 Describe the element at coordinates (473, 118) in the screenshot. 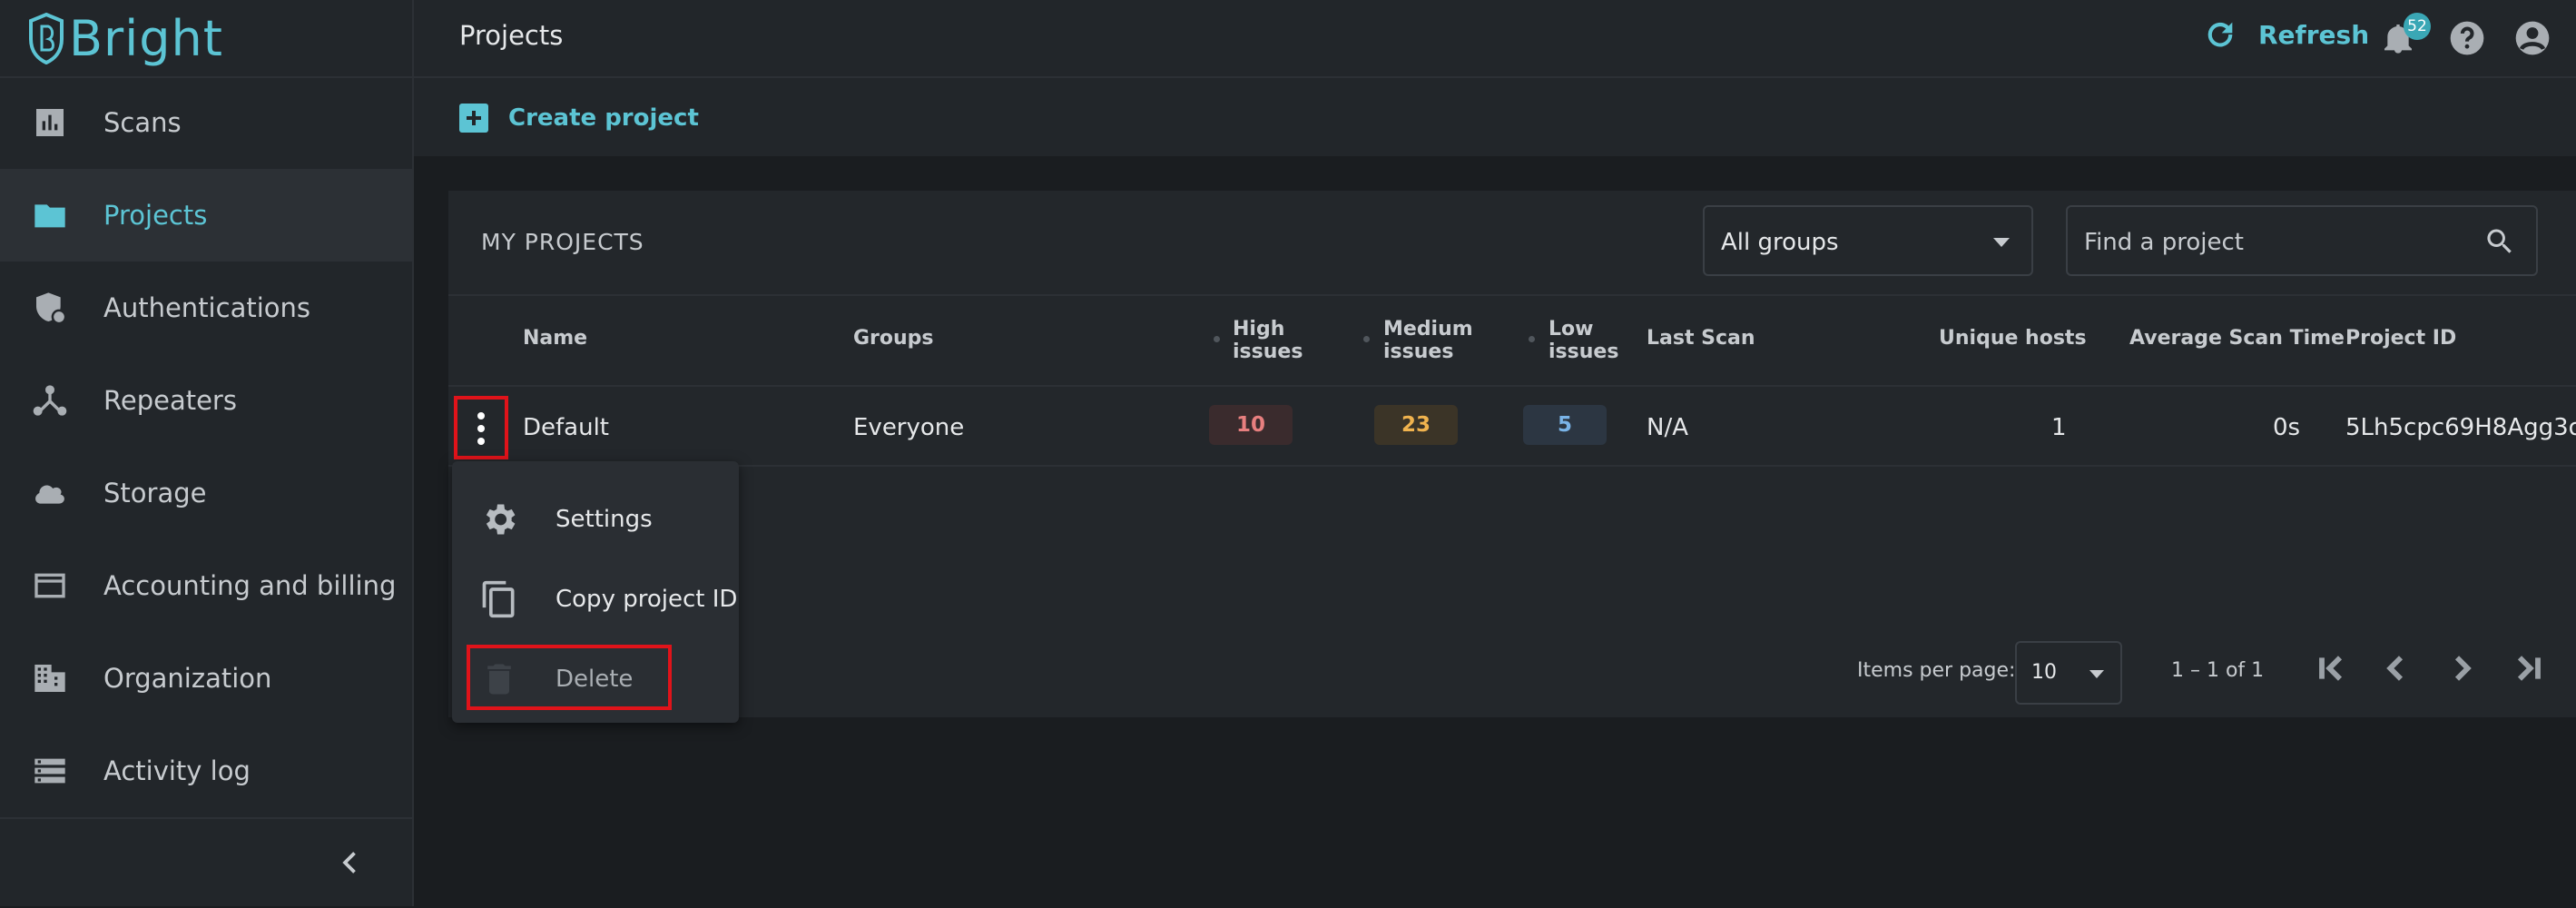

I see `plus-icon` at that location.